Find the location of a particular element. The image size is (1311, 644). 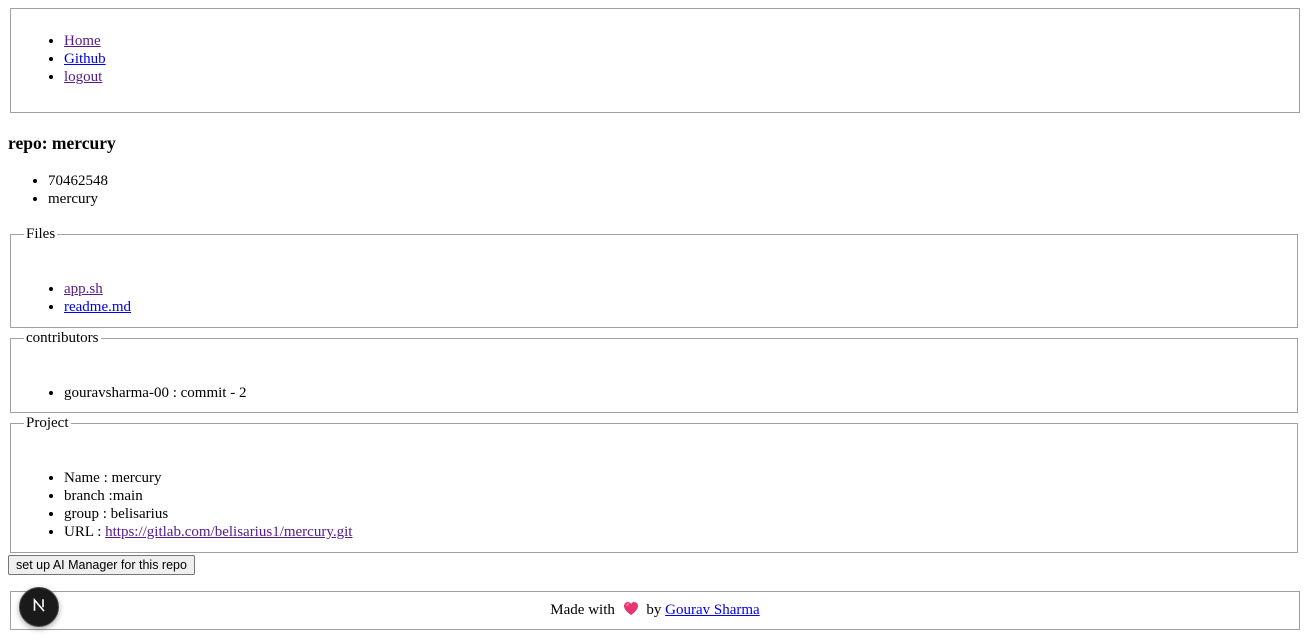

footer: Made with by Gourav Sharma is located at coordinates (655, 610).